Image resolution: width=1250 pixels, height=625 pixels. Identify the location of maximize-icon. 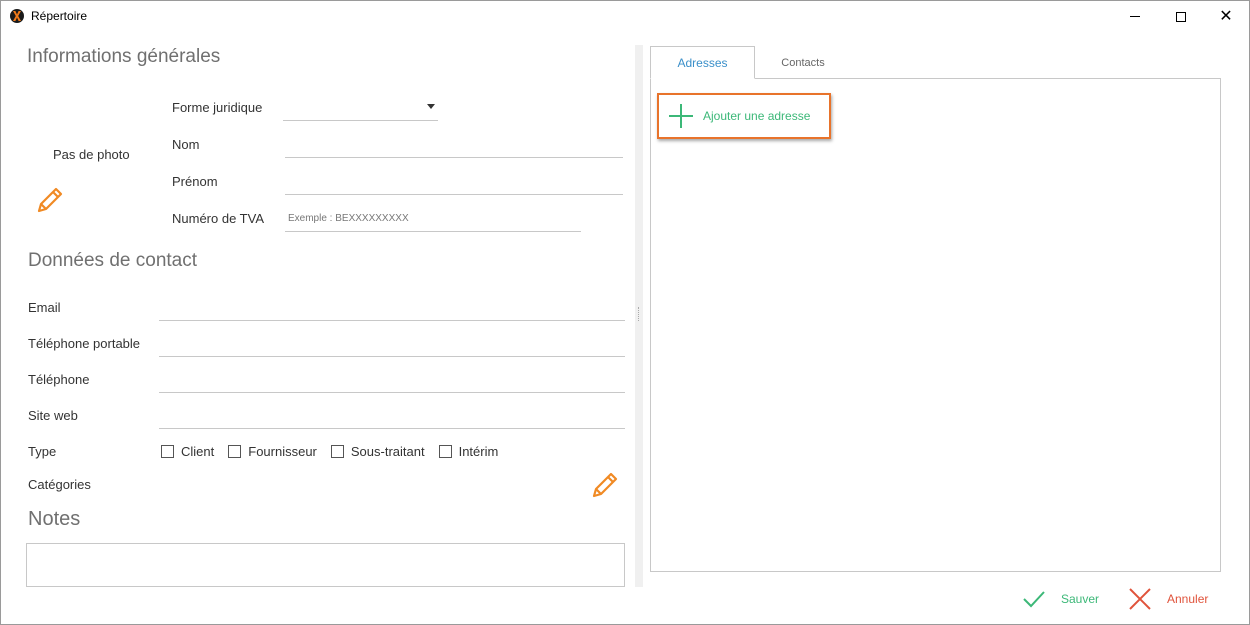
(1181, 16).